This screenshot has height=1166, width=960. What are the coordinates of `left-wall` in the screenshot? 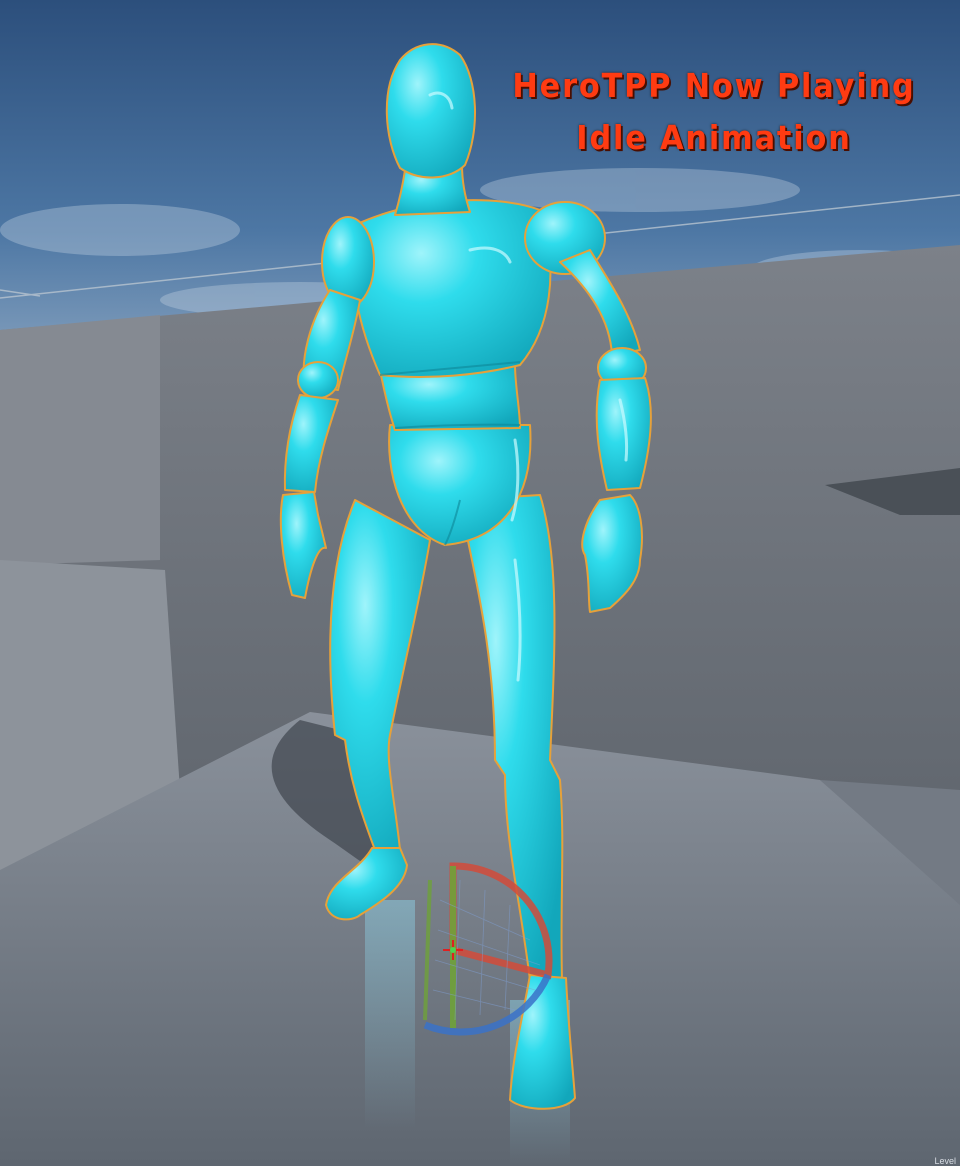 It's located at (80, 440).